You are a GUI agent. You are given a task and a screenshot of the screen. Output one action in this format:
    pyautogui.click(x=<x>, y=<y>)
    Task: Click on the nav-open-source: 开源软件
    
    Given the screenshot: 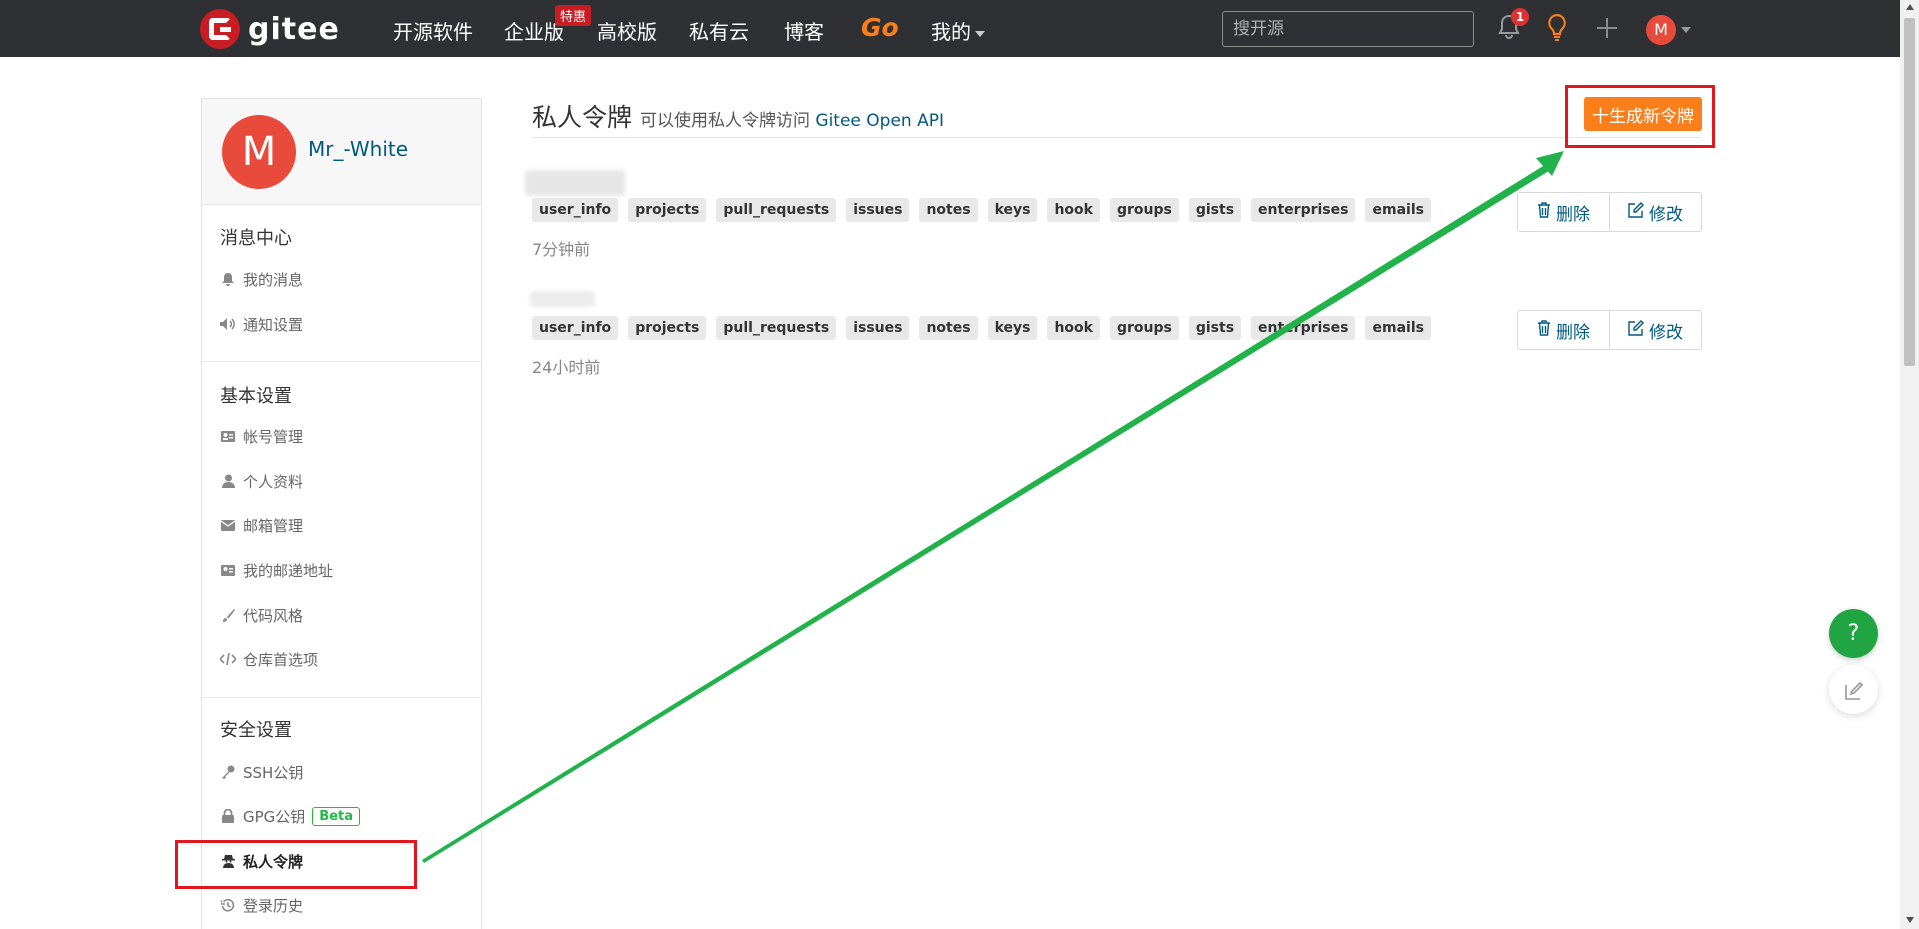 What is the action you would take?
    pyautogui.click(x=433, y=30)
    